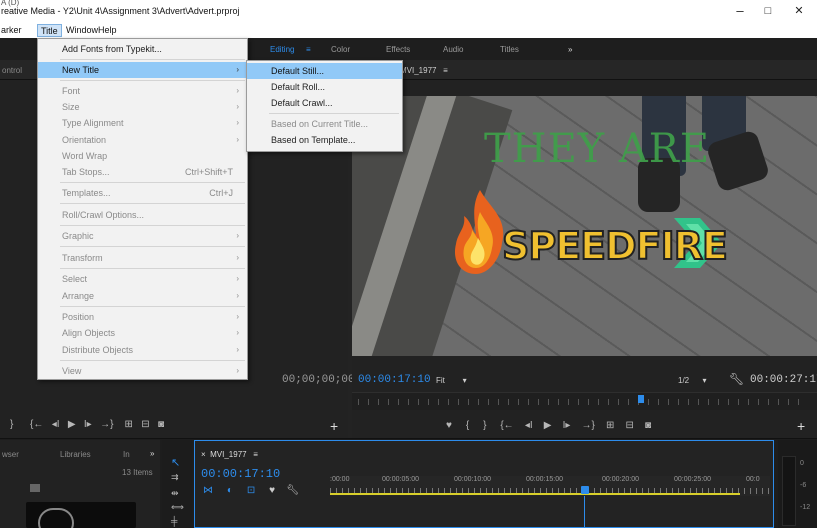  I want to click on workspace-effects: Effects, so click(398, 49).